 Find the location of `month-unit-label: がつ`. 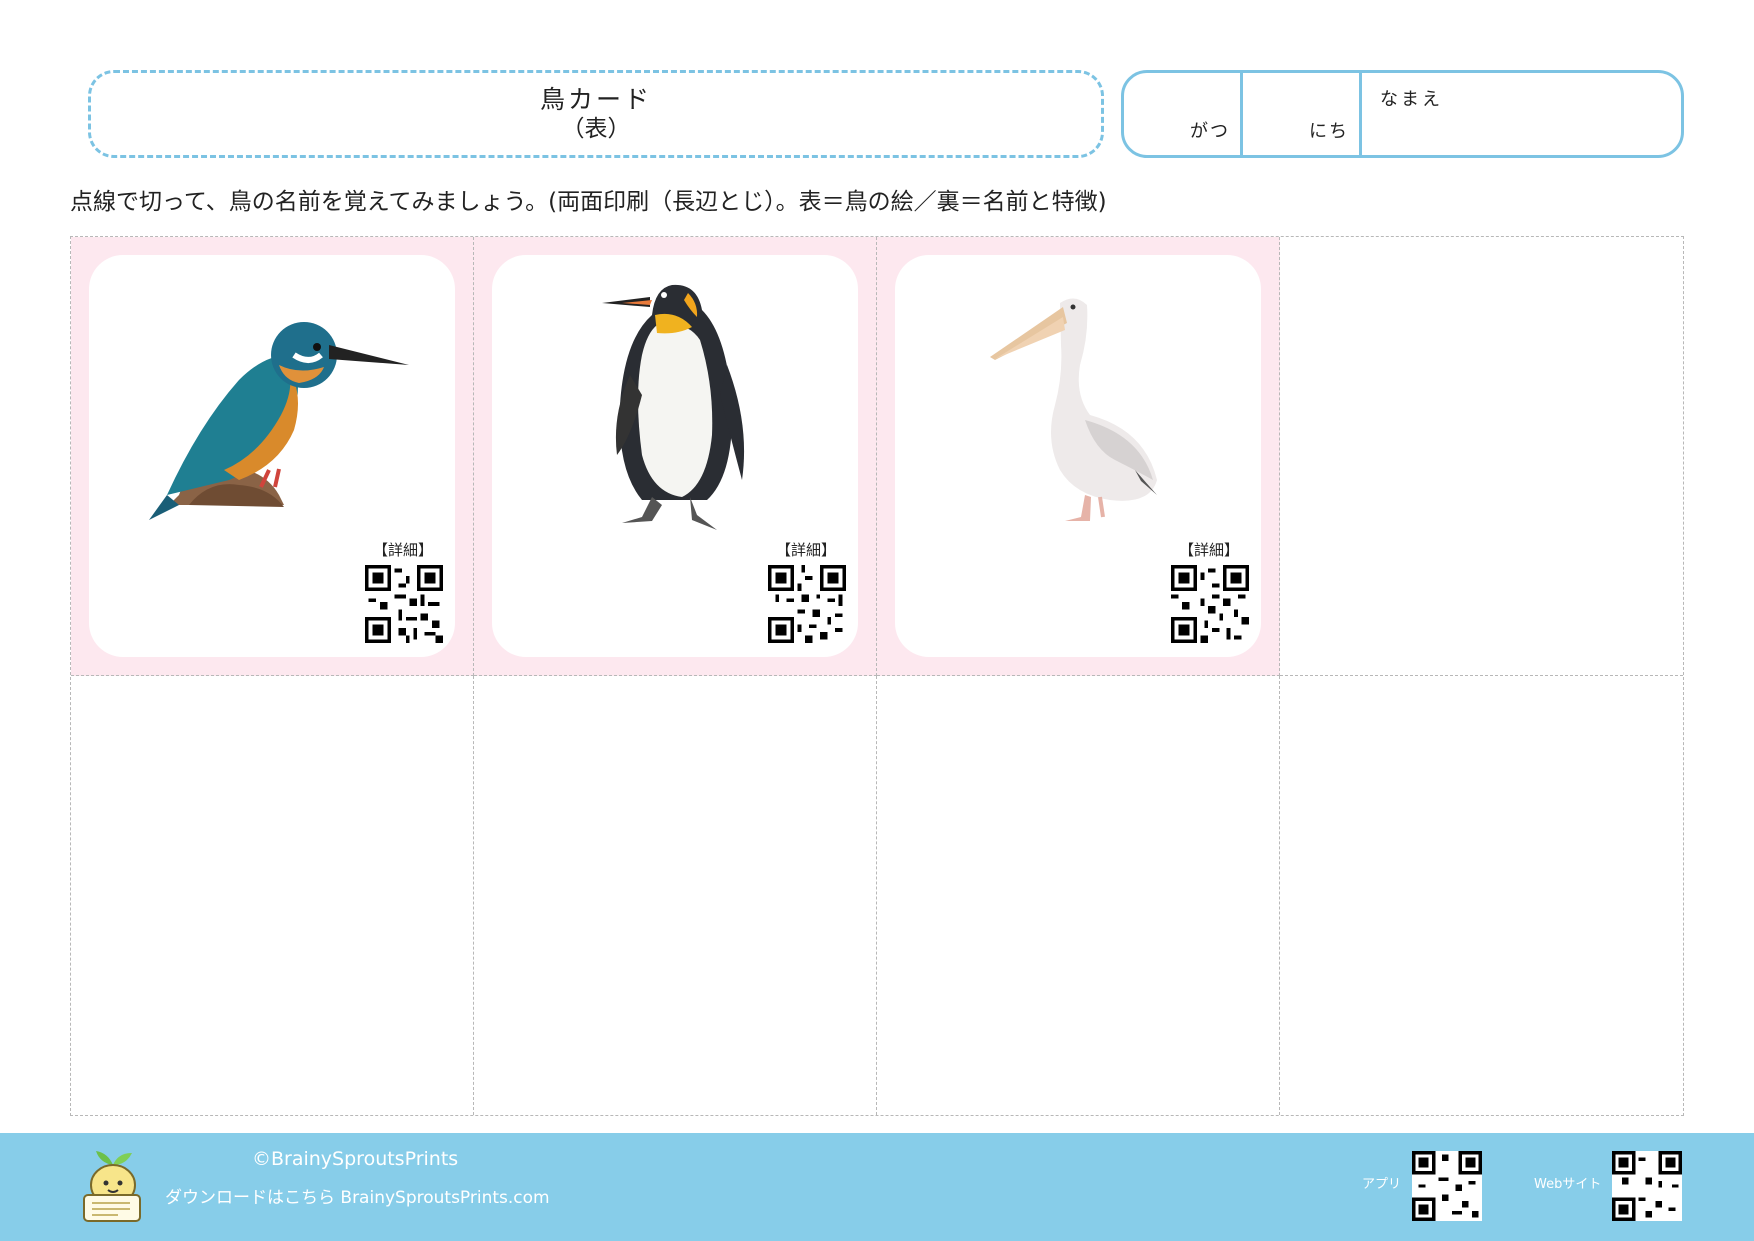

month-unit-label: がつ is located at coordinates (1210, 131).